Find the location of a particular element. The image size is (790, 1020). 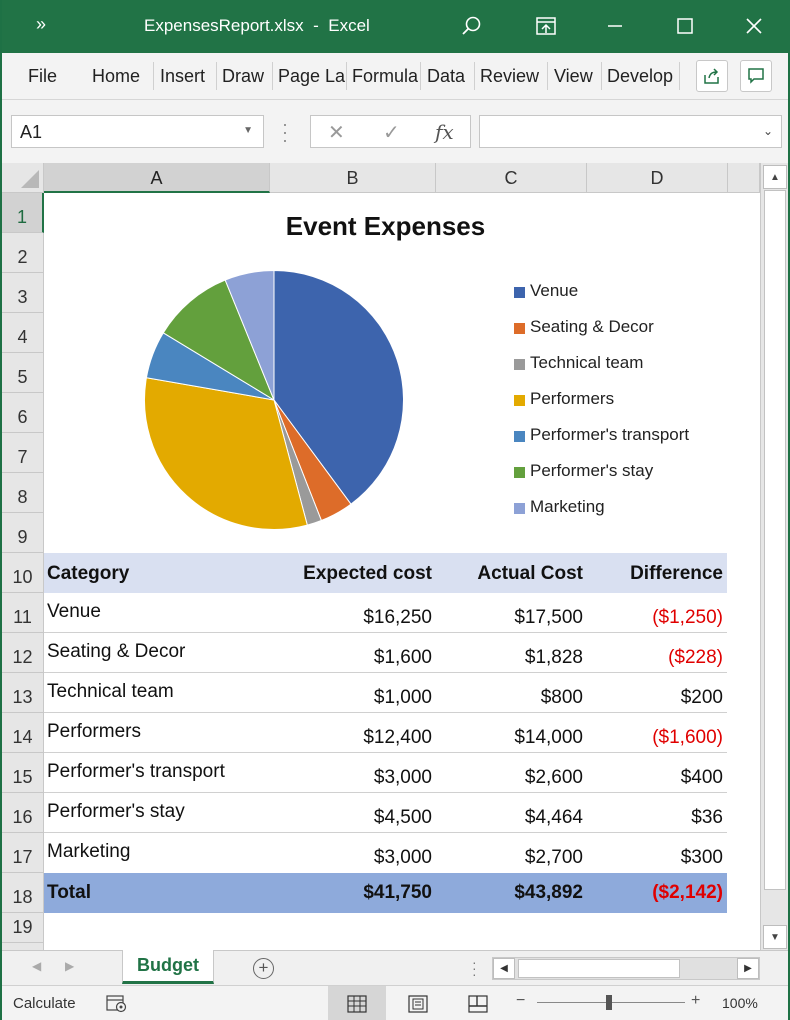

select-all-corner is located at coordinates (23, 178).